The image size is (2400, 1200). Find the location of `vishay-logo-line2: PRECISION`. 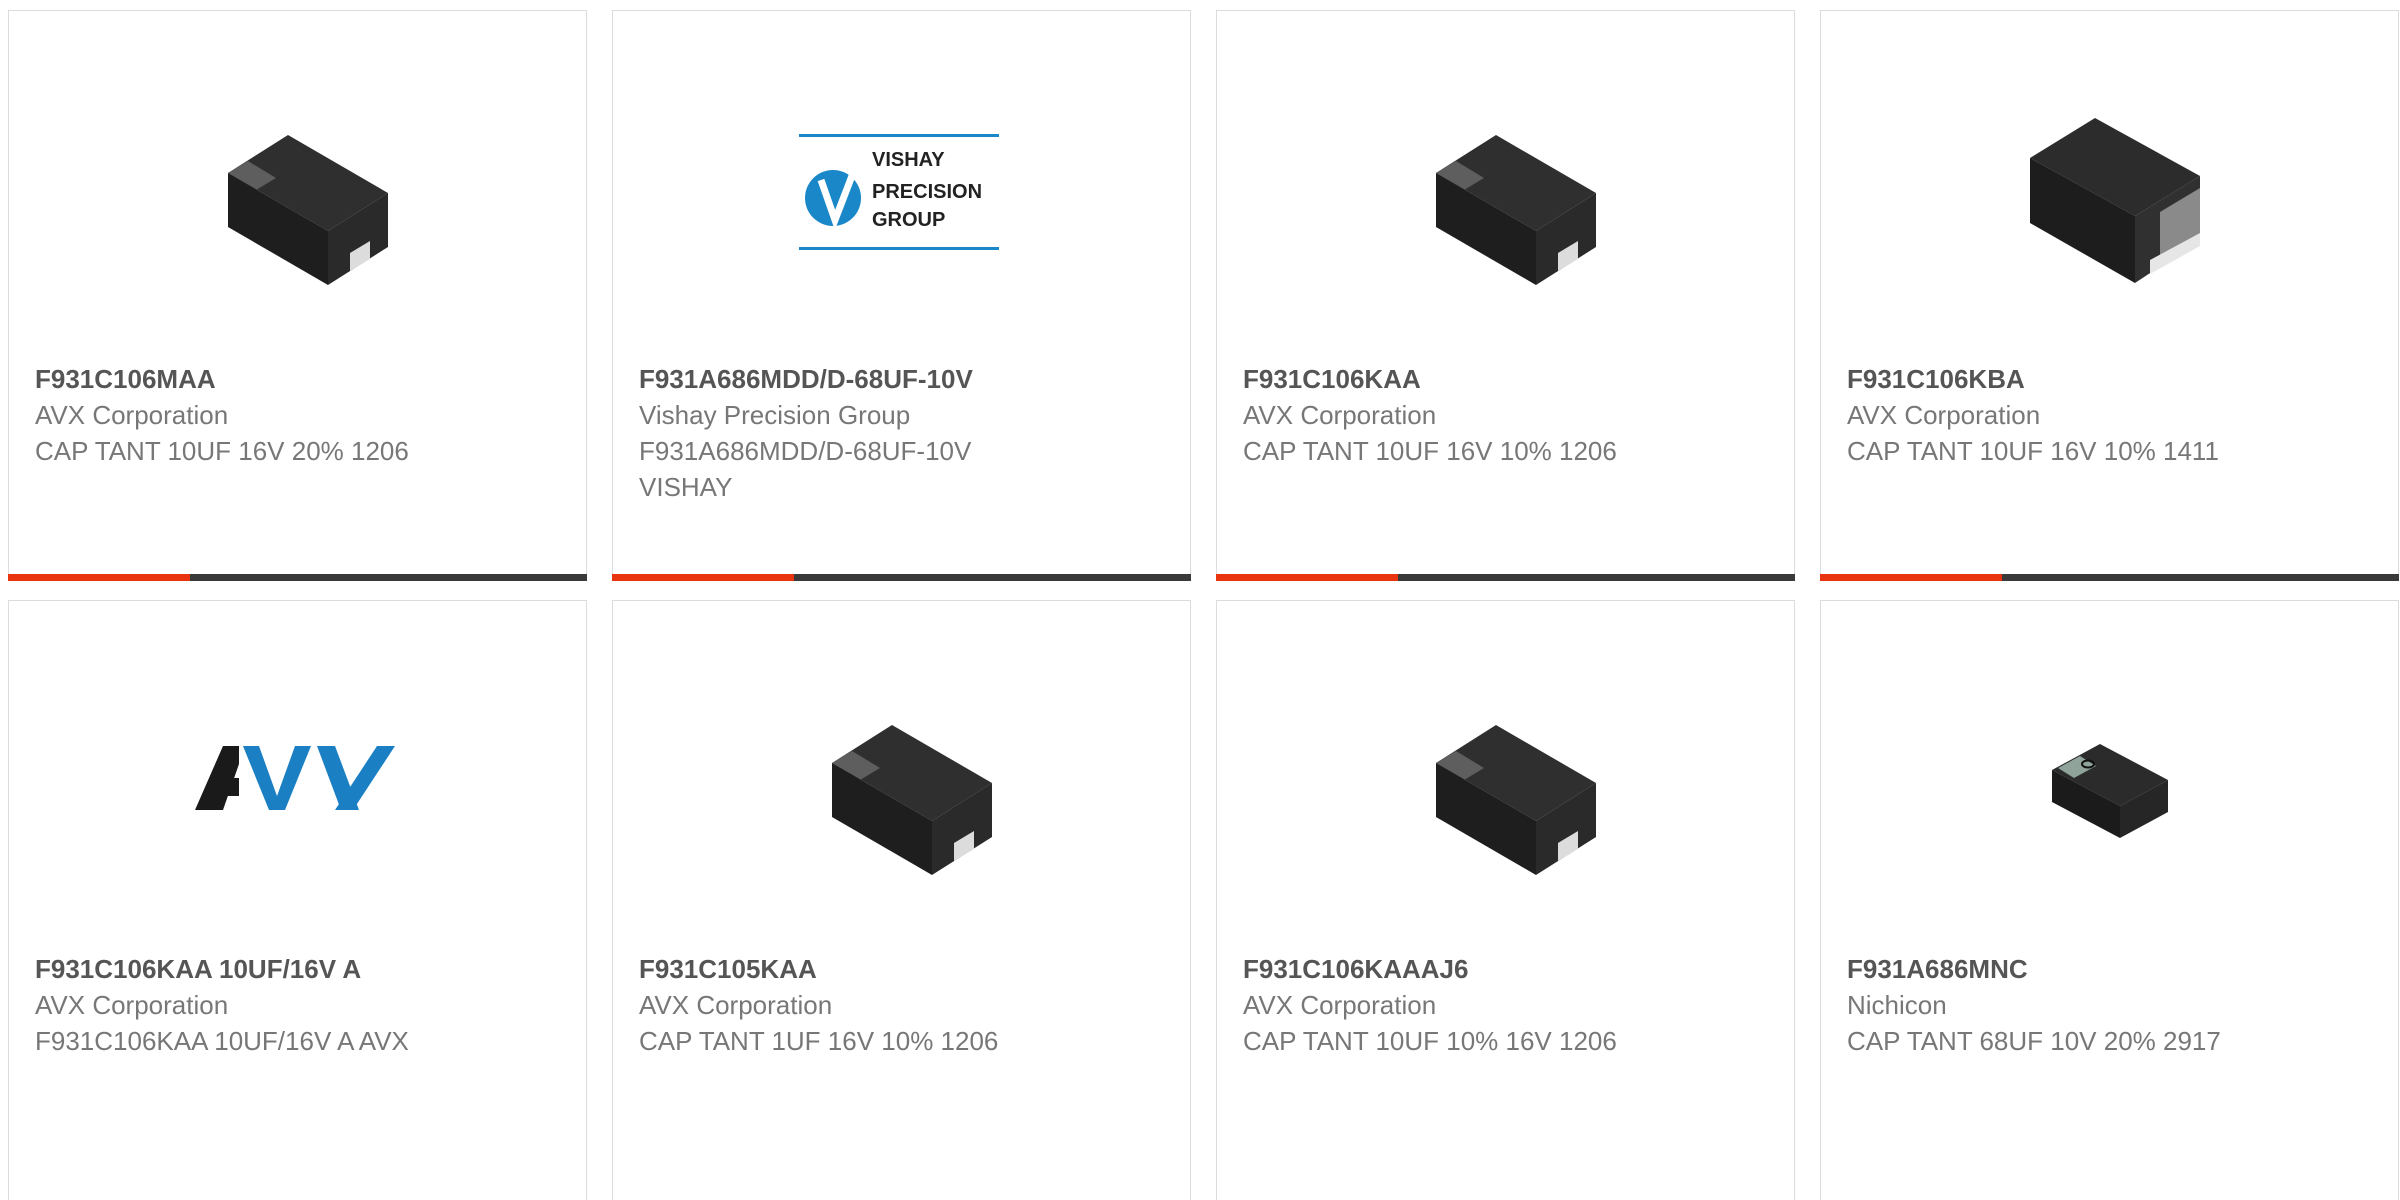

vishay-logo-line2: PRECISION is located at coordinates (927, 192).